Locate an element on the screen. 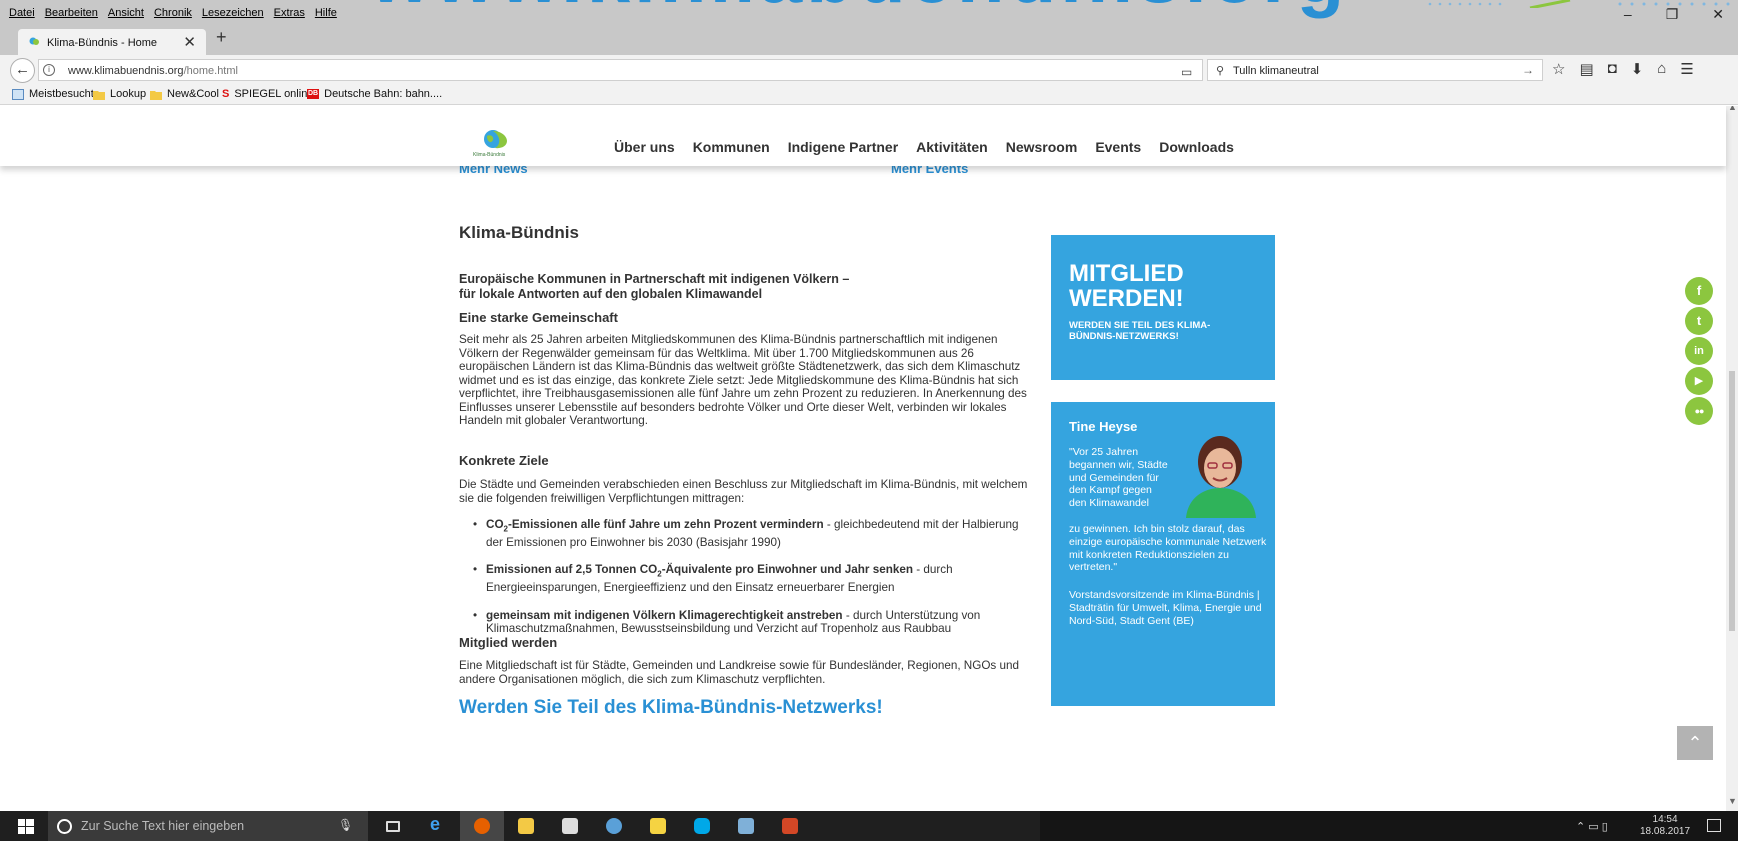 This screenshot has height=841, width=1738. menu-ansicht: Ansicht is located at coordinates (126, 13).